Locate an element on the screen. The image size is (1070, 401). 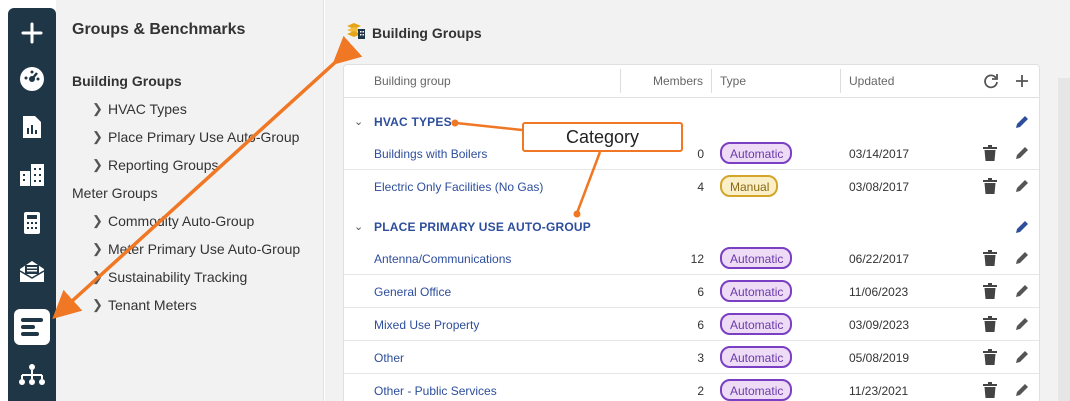
nav-item-label: HVAC Types is located at coordinates (147, 109).